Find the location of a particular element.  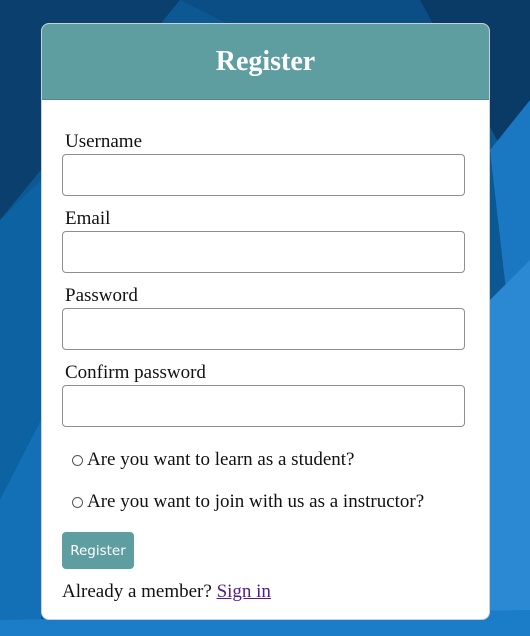

student-role-option: Are you want to learn as a student? is located at coordinates (213, 460).